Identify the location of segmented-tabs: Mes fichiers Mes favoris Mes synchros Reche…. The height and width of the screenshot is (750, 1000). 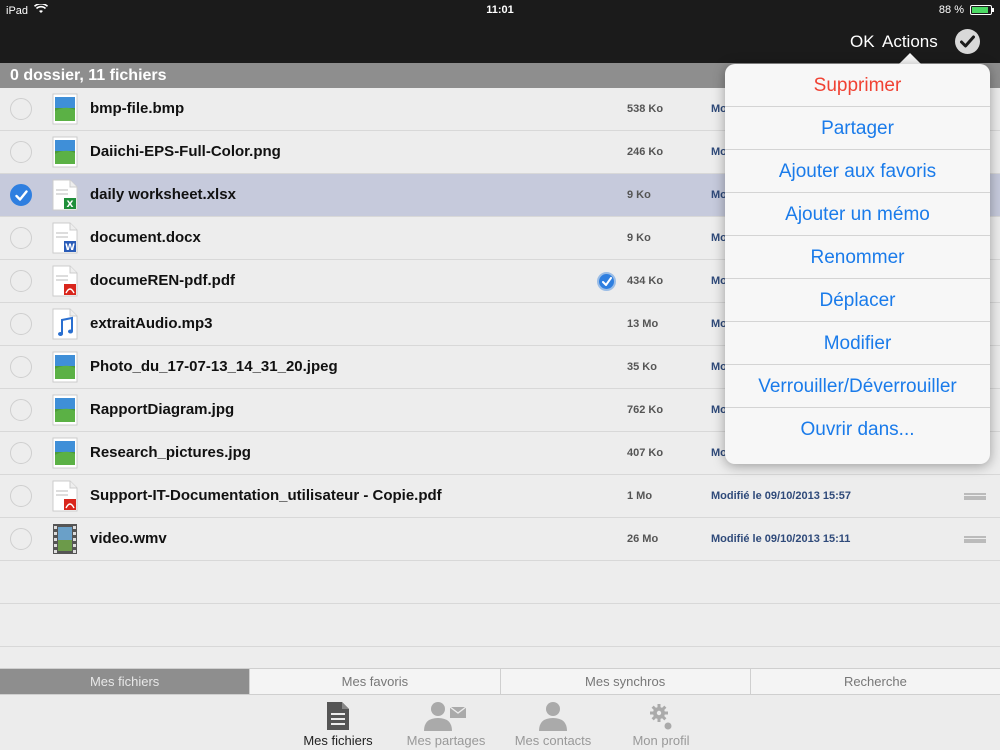
(500, 681).